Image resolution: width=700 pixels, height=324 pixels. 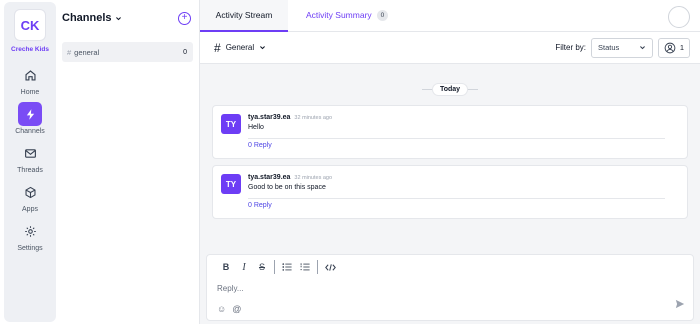 I want to click on italic-button: I, so click(x=244, y=267).